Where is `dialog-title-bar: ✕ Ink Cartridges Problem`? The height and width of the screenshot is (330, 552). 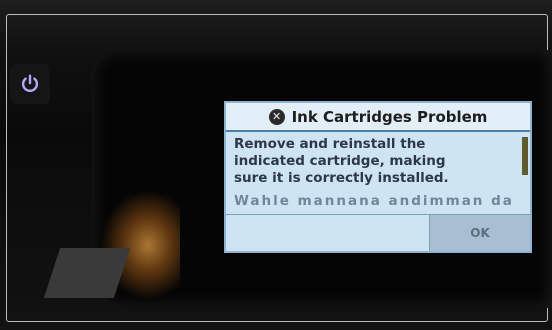
dialog-title-bar: ✕ Ink Cartridges Problem is located at coordinates (378, 117).